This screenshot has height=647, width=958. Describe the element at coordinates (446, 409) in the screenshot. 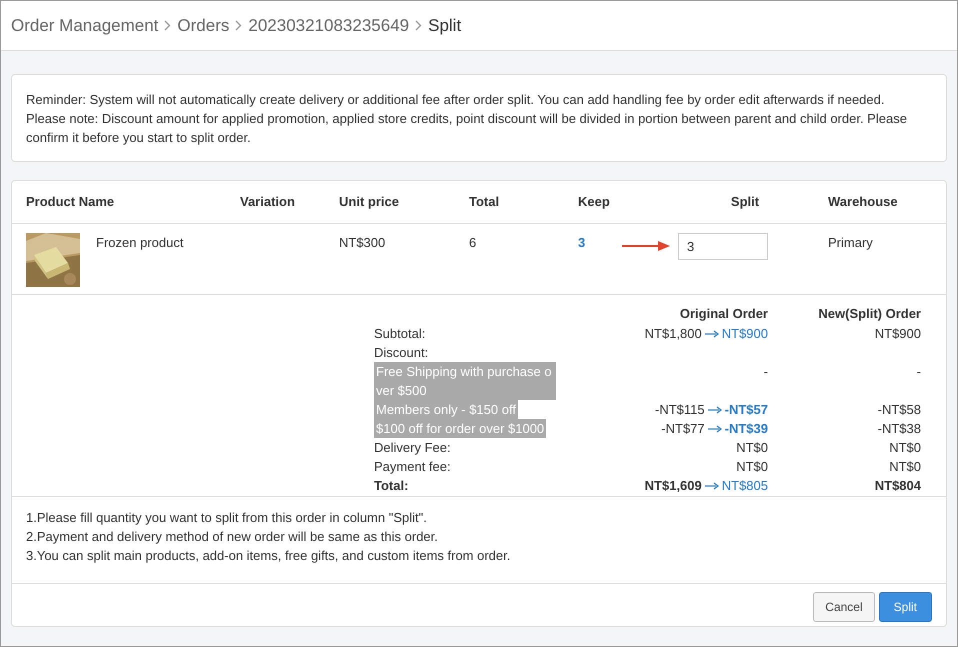

I see `discount-name: Members only - $150 off` at that location.